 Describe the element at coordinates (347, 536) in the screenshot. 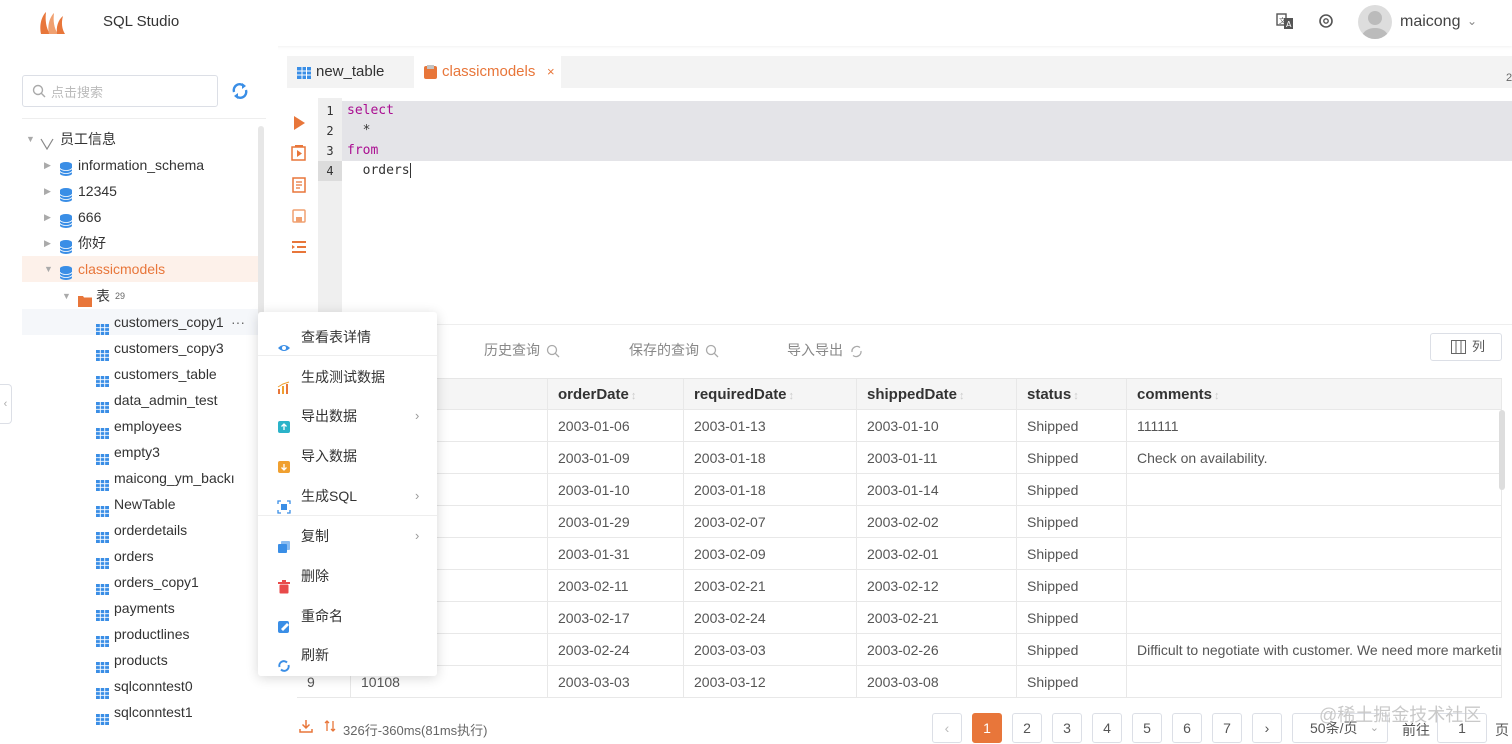

I see `menu-item-5: 复制 ›` at that location.